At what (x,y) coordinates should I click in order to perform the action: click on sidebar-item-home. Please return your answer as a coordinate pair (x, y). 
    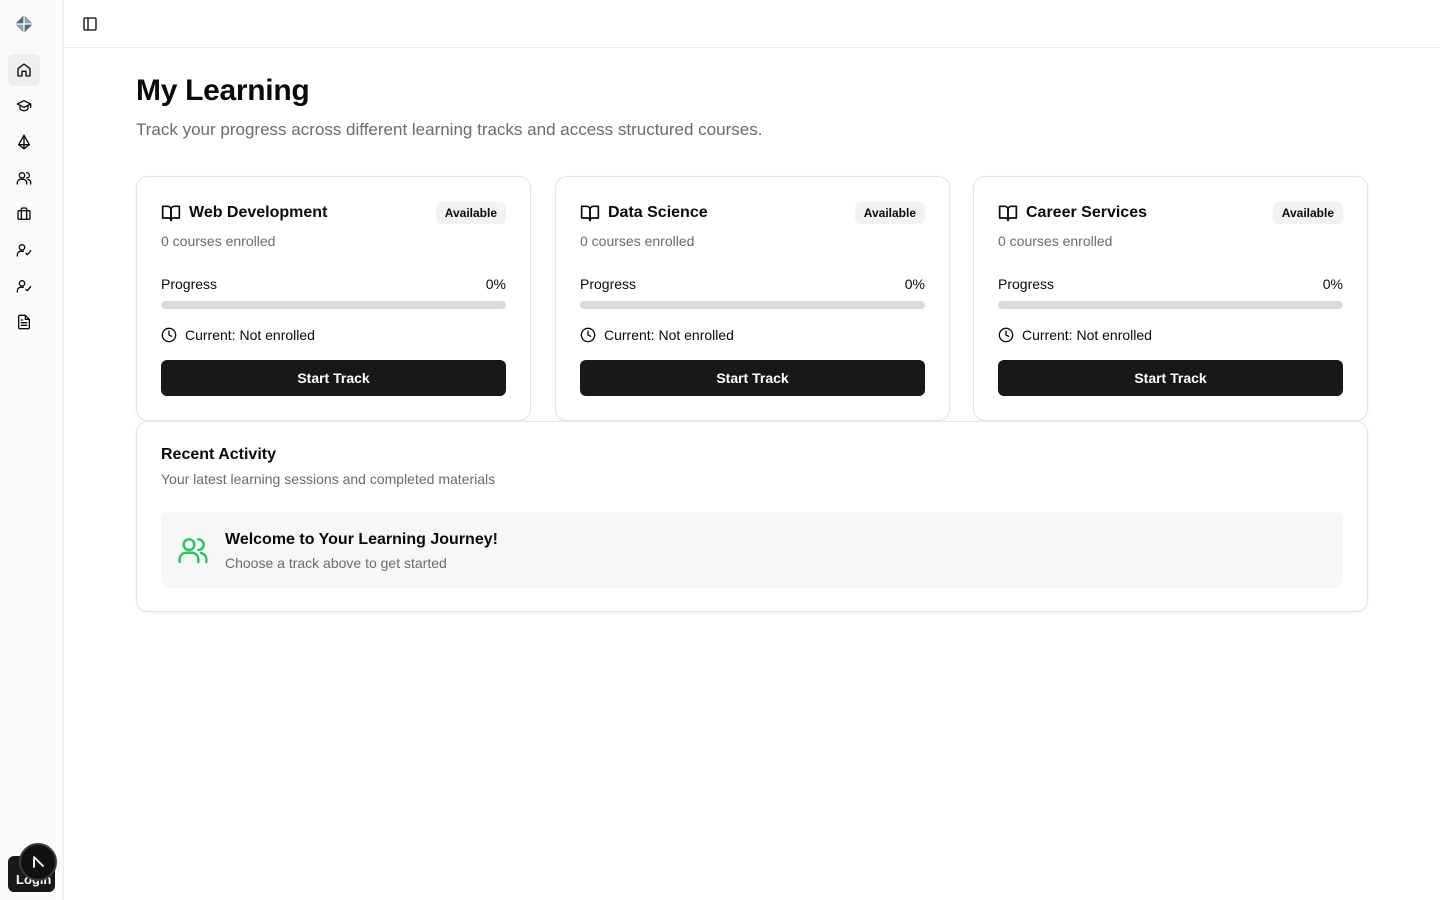
    Looking at the image, I should click on (24, 70).